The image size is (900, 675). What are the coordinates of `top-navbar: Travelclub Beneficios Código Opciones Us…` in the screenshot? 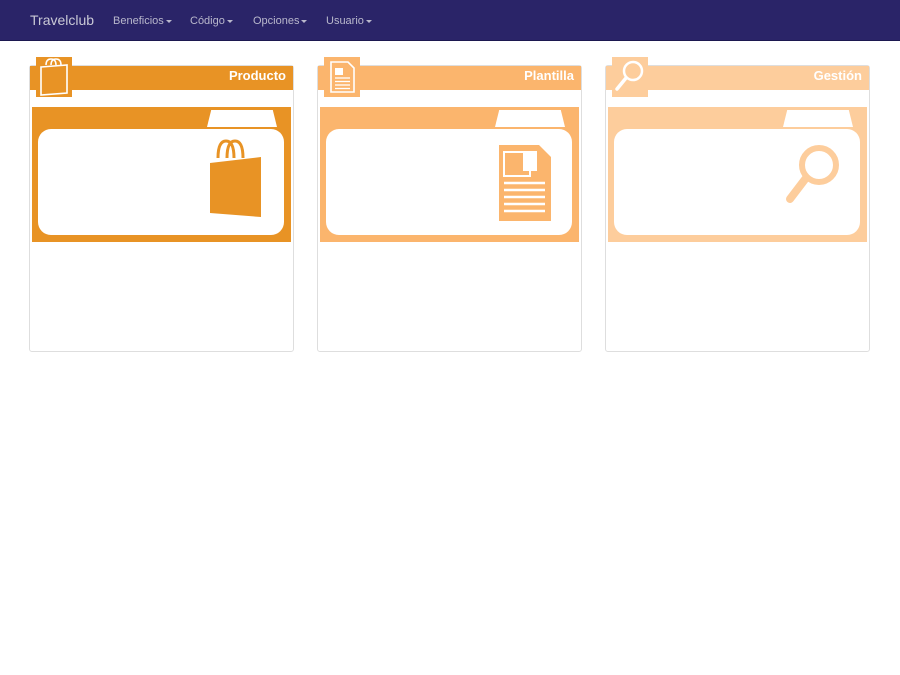 It's located at (450, 20).